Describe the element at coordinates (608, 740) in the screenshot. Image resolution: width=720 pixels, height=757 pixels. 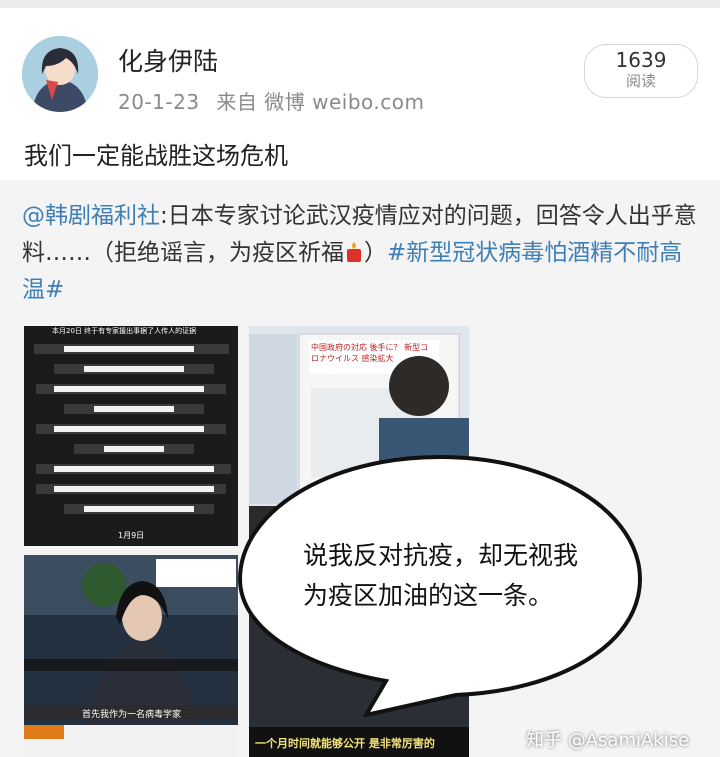
I see `watermark: 知乎 @AsamiAkise` at that location.